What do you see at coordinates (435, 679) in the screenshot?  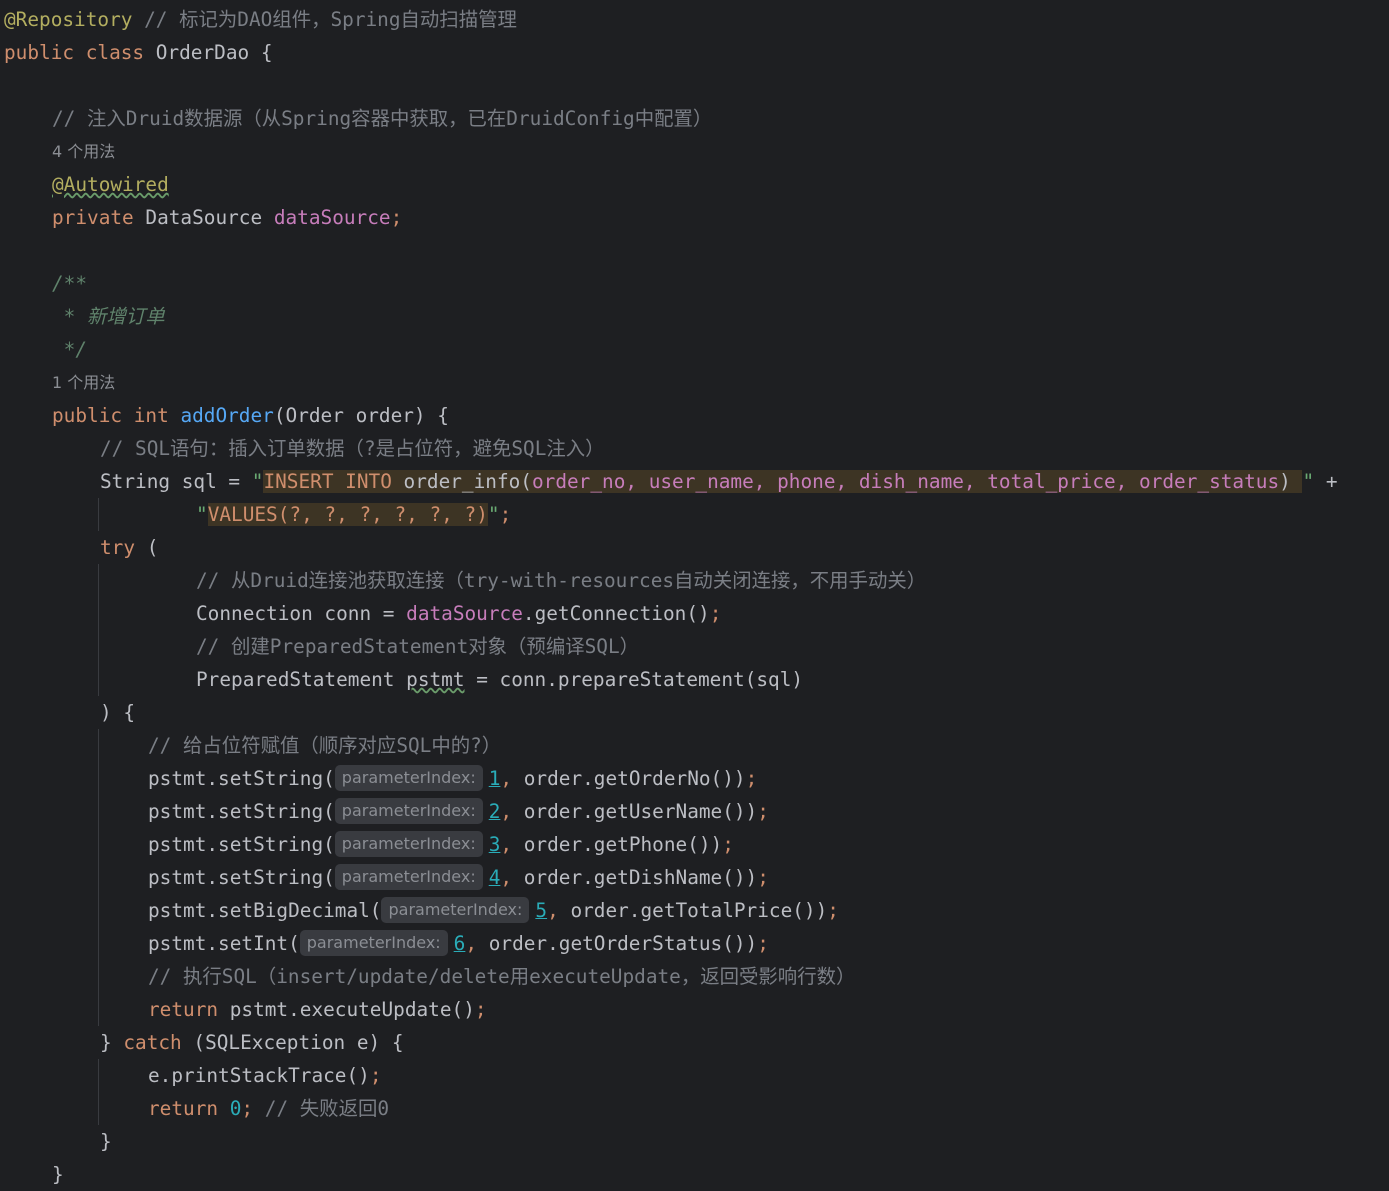 I see `variable-token: pstmt` at bounding box center [435, 679].